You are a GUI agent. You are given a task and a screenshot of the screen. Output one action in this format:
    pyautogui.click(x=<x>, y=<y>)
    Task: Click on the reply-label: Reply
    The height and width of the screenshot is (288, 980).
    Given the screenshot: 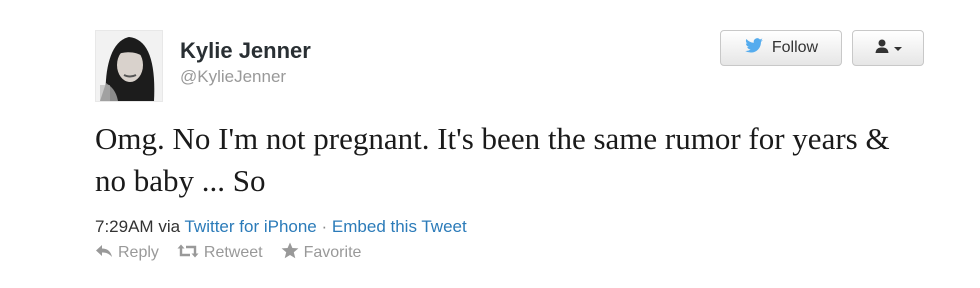 What is the action you would take?
    pyautogui.click(x=138, y=252)
    